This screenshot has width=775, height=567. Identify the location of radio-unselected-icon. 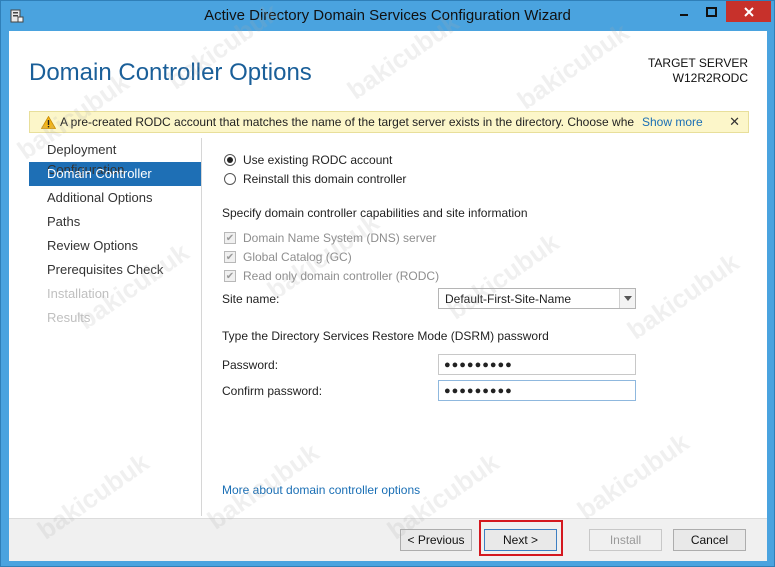
(230, 179).